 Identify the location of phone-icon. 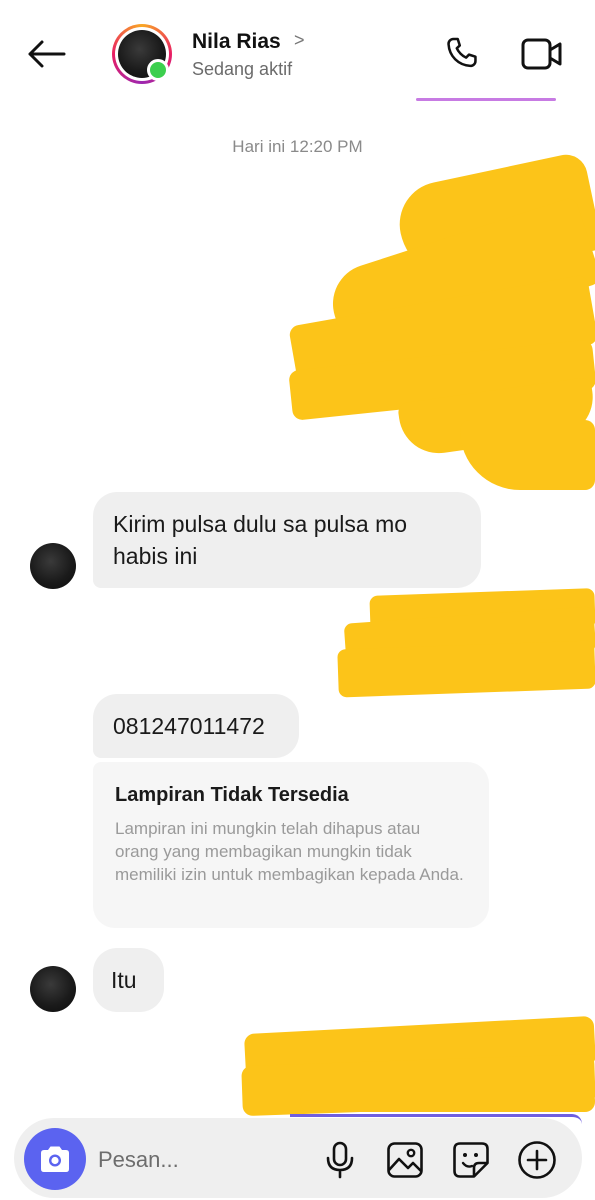
(462, 52).